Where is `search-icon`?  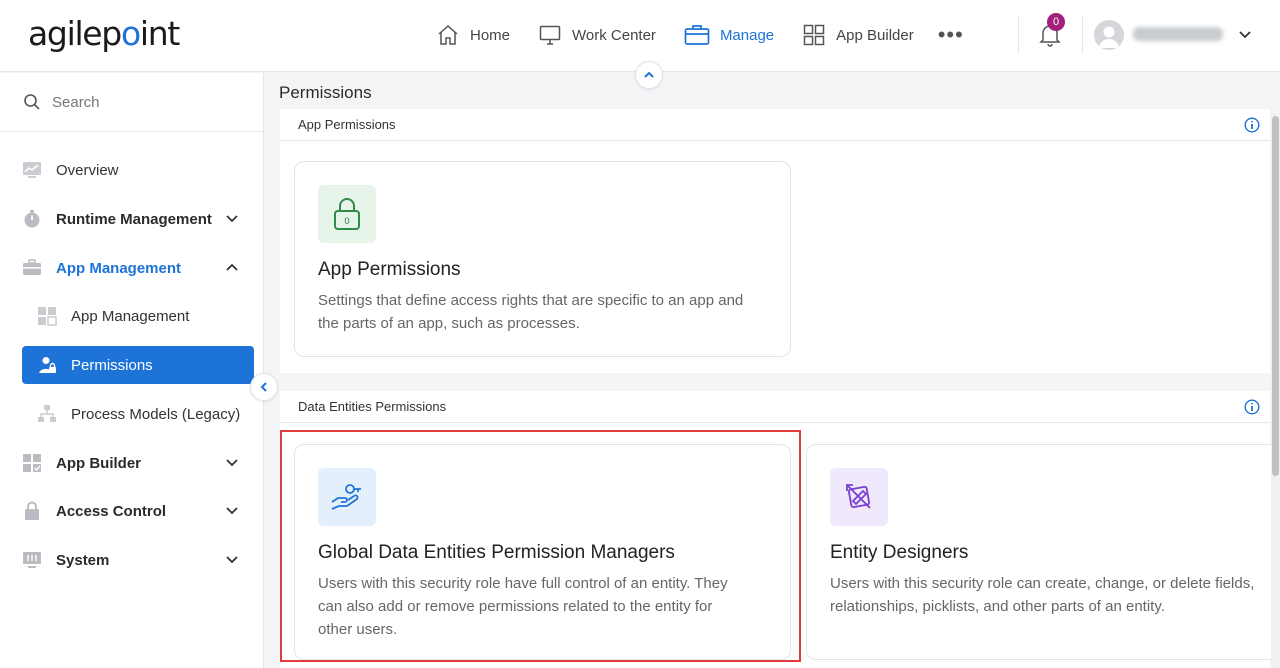 search-icon is located at coordinates (32, 102).